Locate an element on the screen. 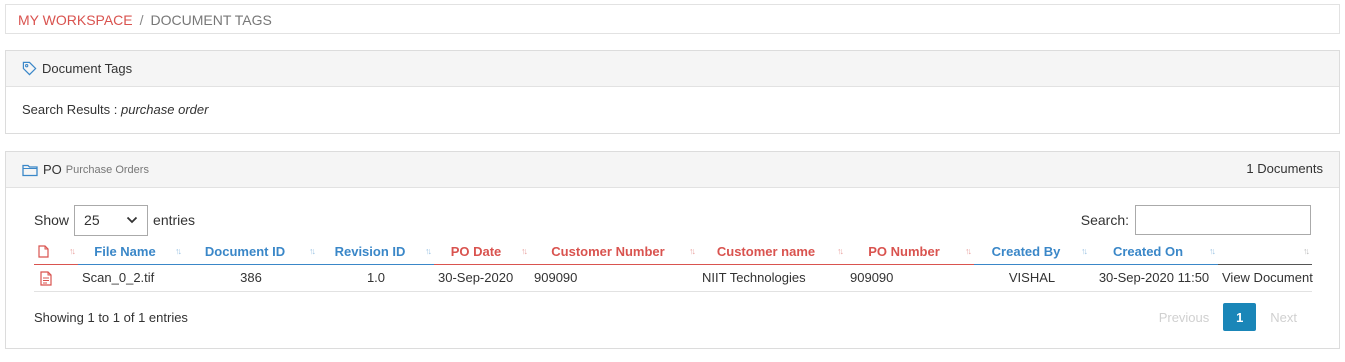 This screenshot has width=1345, height=362. po-number-column-header: PO Number ↑↓ is located at coordinates (910, 252).